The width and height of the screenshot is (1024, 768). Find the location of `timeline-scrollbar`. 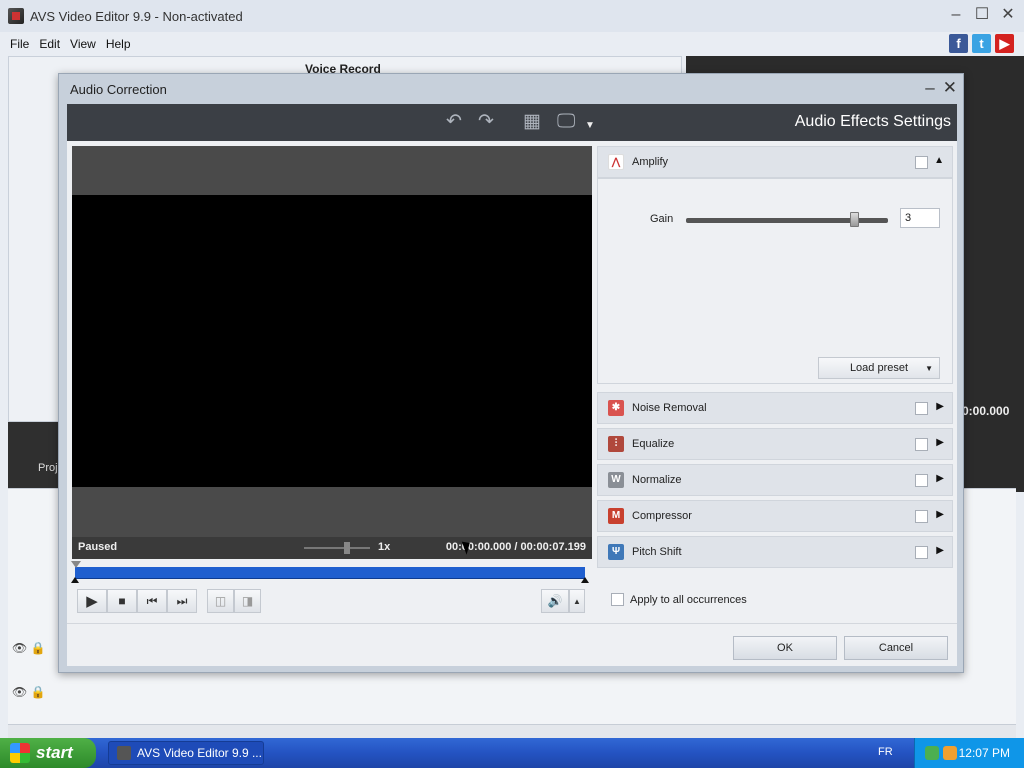

timeline-scrollbar is located at coordinates (512, 731).